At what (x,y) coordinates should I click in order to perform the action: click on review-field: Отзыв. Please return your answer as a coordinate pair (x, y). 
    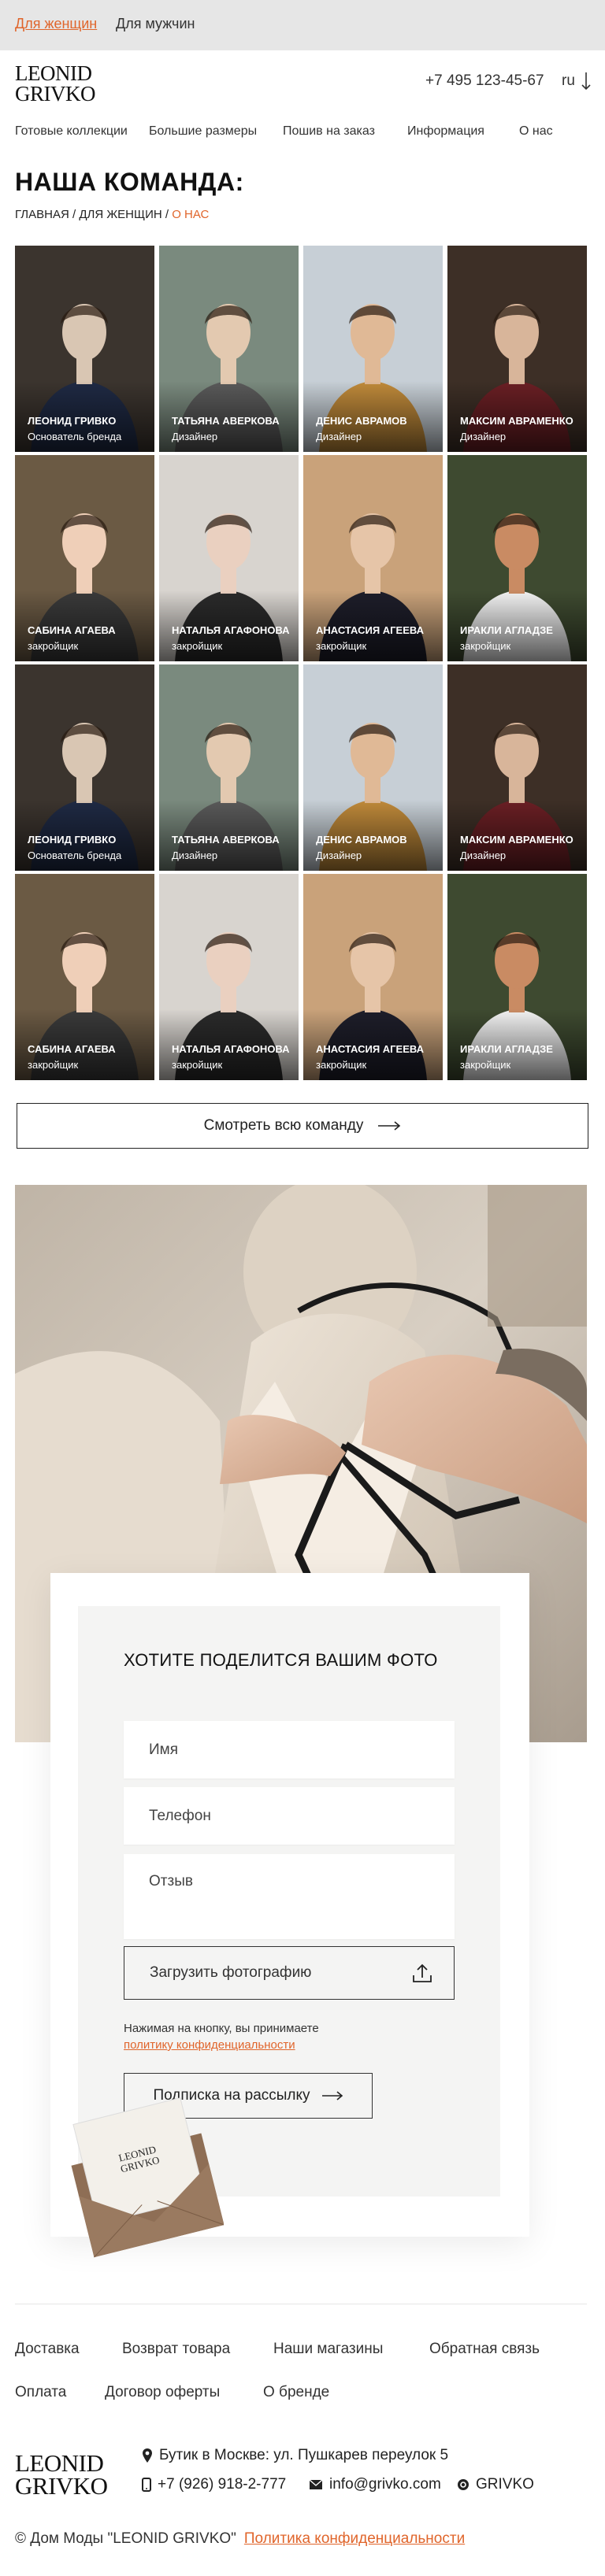
    Looking at the image, I should click on (289, 1896).